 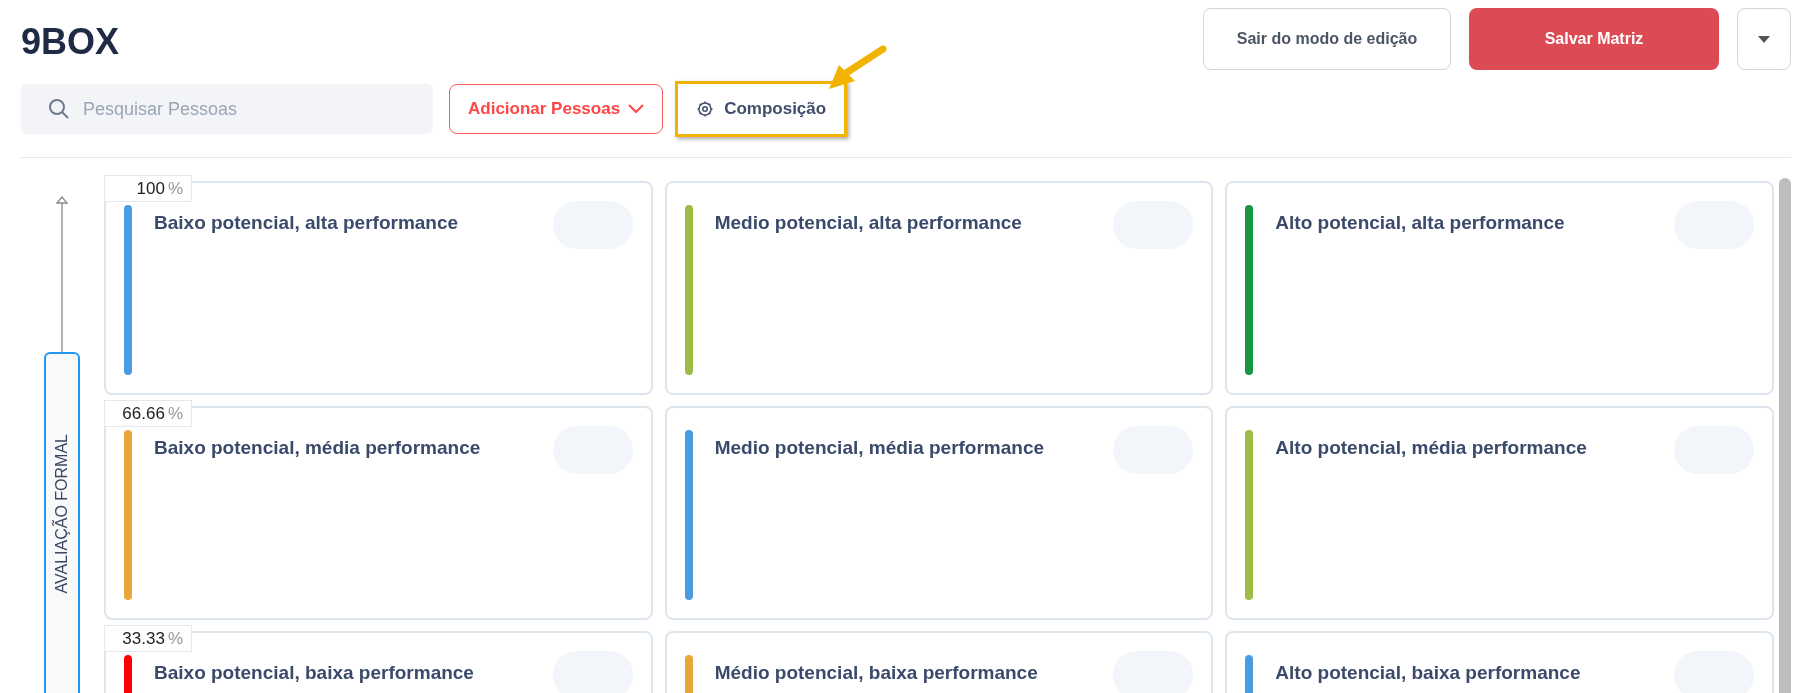 I want to click on percent-value: 33.33, so click(x=143, y=638).